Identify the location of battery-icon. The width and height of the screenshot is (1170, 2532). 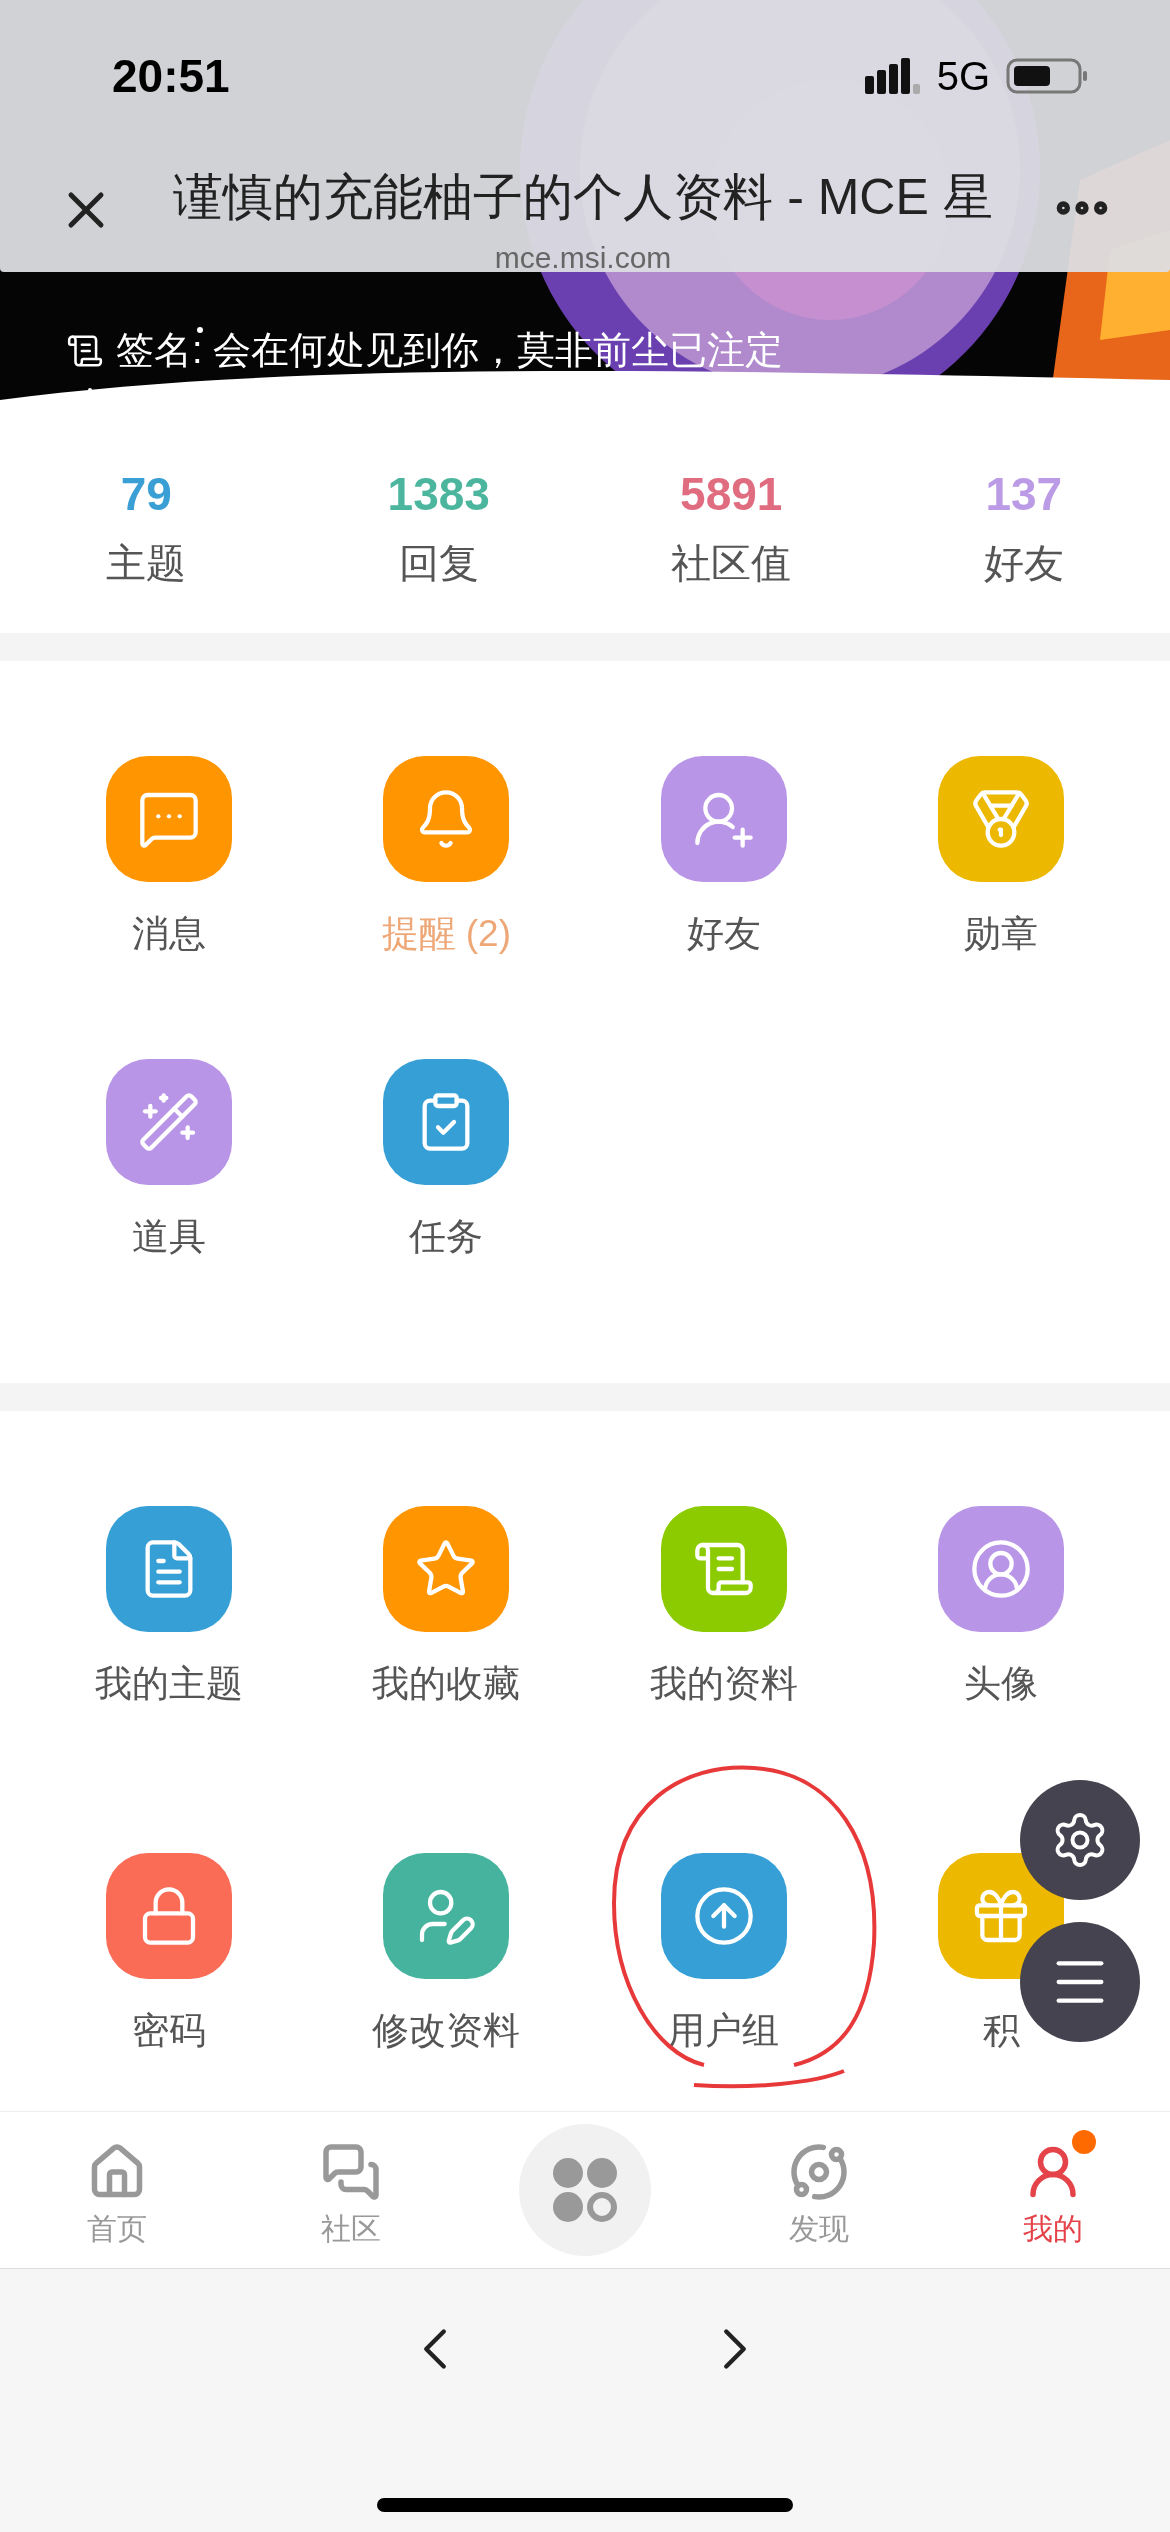
(1048, 76).